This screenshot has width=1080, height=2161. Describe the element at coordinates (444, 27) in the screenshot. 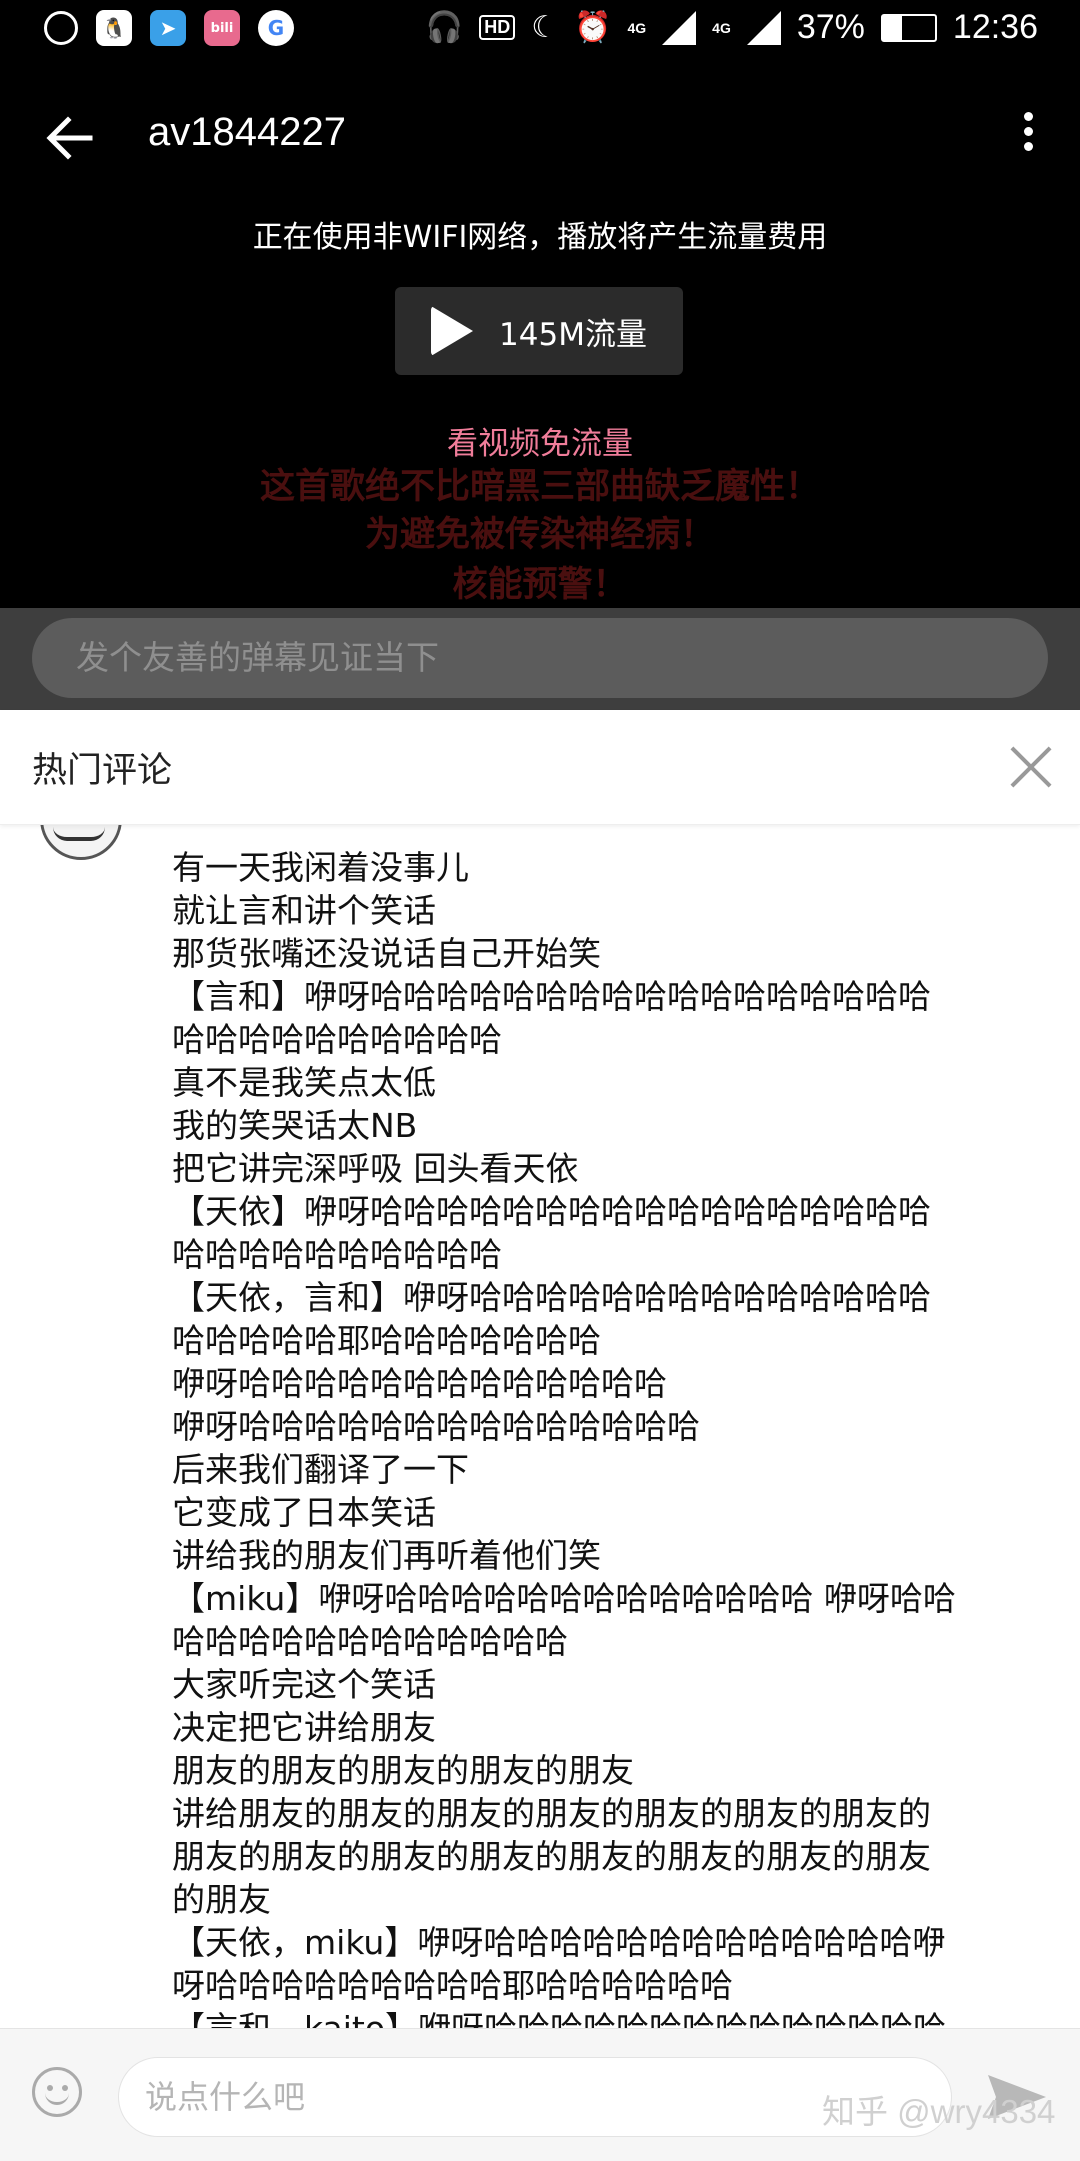

I see `headphones-icon: 🎧` at that location.